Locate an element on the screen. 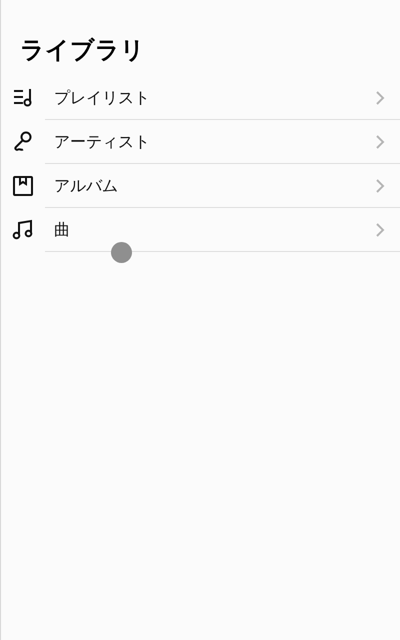 The height and width of the screenshot is (640, 400). library-item: プレイリスト is located at coordinates (222, 98).